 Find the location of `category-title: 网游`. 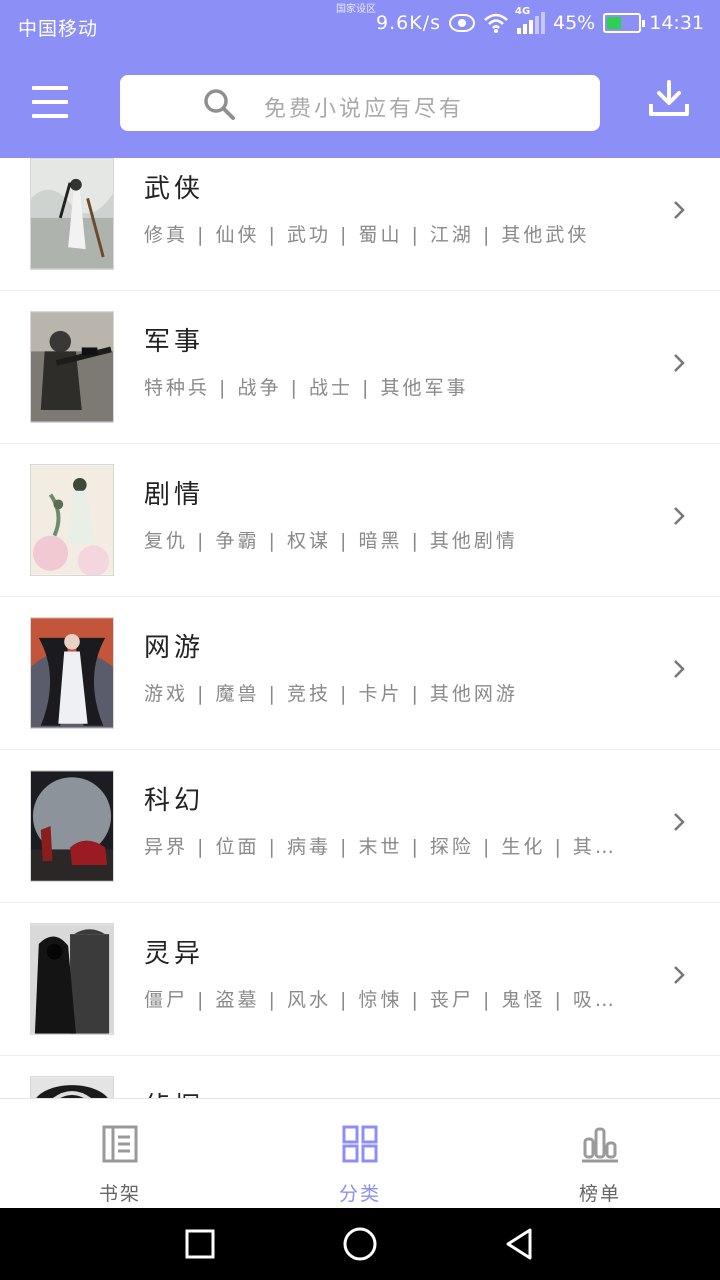

category-title: 网游 is located at coordinates (174, 648).